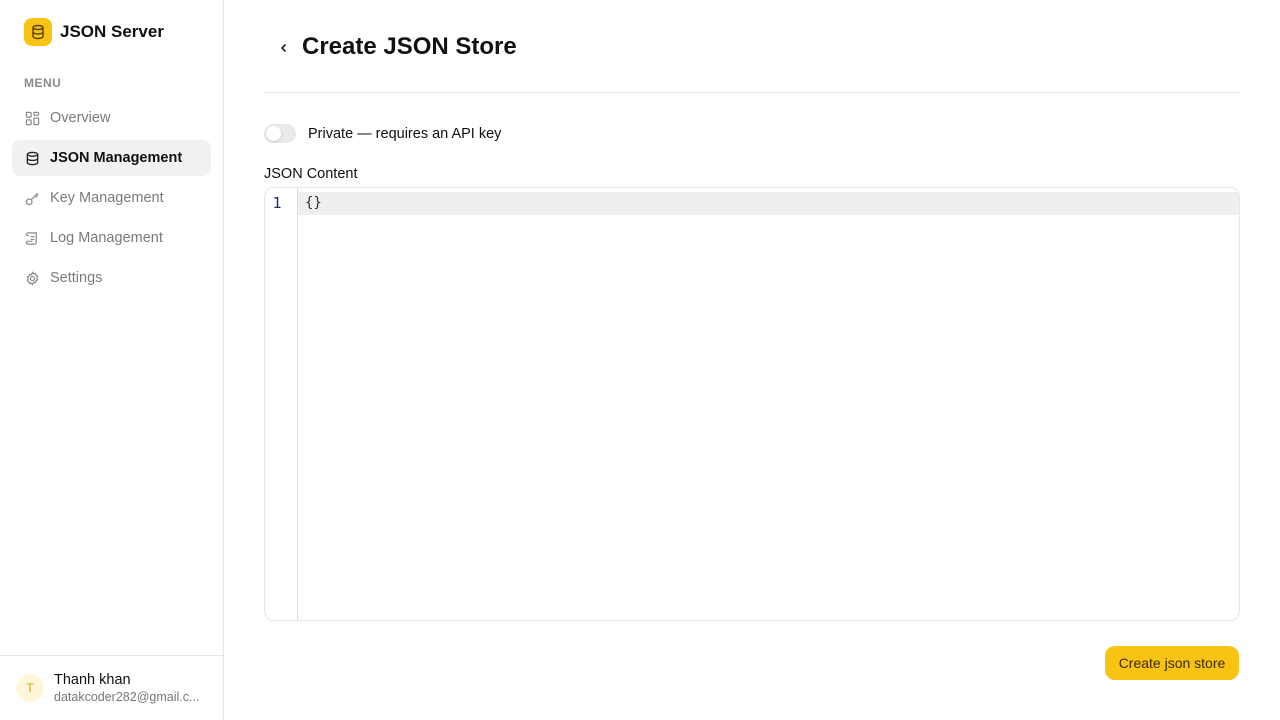 The width and height of the screenshot is (1280, 720). I want to click on user-name: Thanh khan, so click(92, 679).